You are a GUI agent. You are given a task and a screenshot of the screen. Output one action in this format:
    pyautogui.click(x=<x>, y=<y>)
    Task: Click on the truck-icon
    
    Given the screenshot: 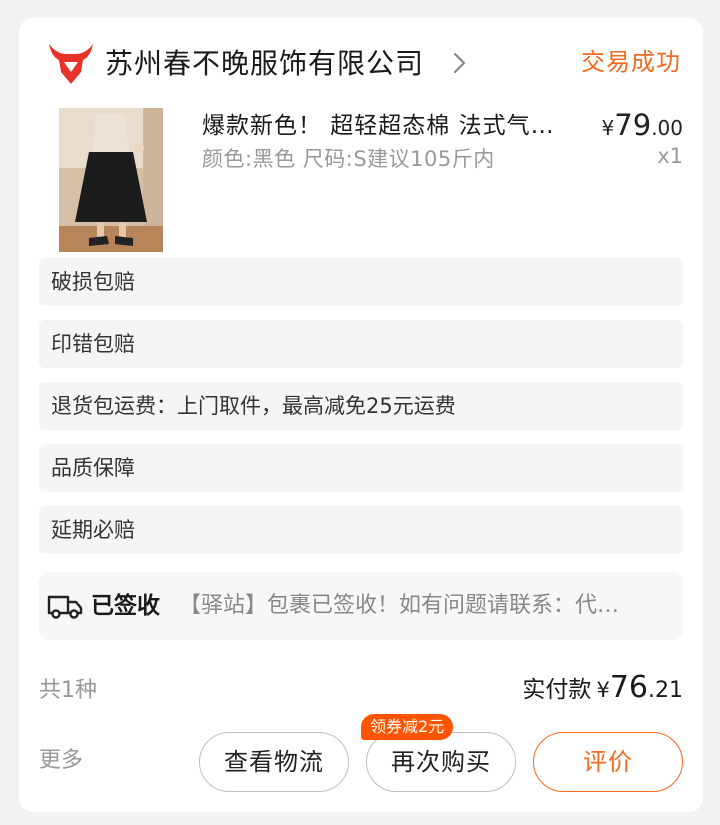 What is the action you would take?
    pyautogui.click(x=65, y=607)
    